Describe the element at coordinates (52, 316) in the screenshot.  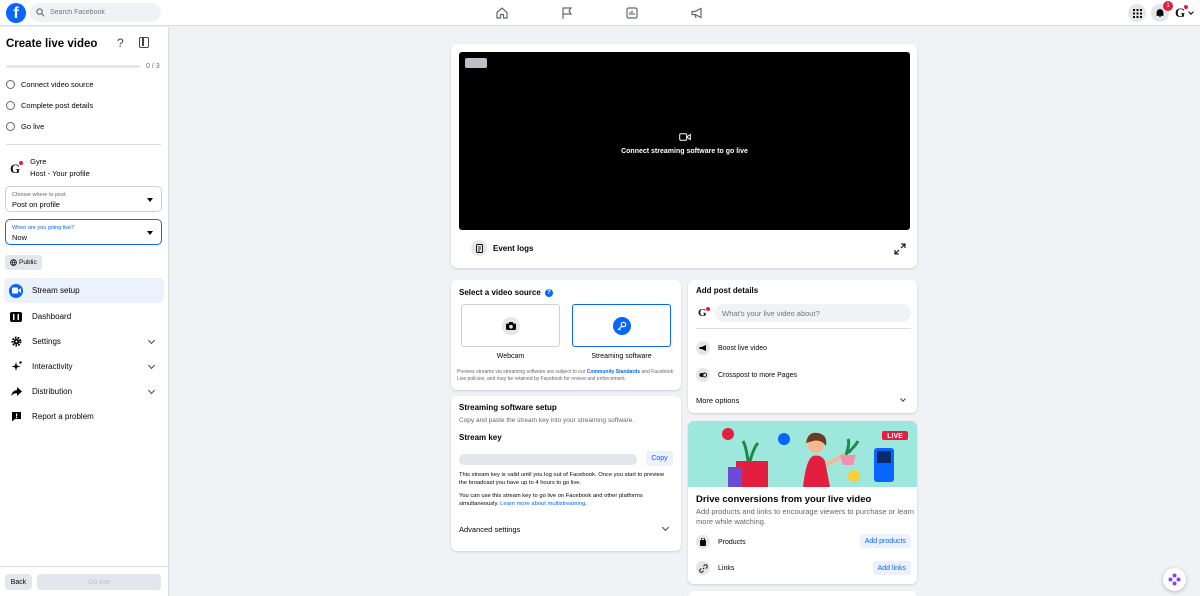
I see `sidebar-item-label: Dashboard` at that location.